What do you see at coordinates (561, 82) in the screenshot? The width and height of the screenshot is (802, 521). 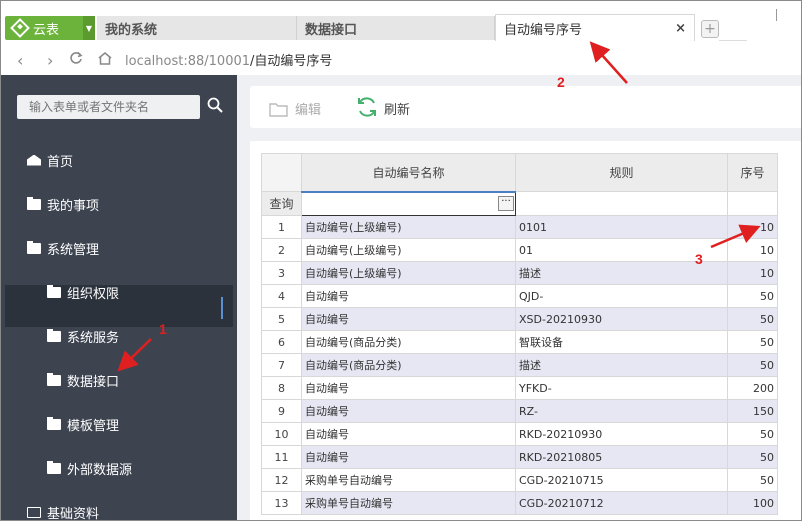 I see `annotation-label-2: 2` at bounding box center [561, 82].